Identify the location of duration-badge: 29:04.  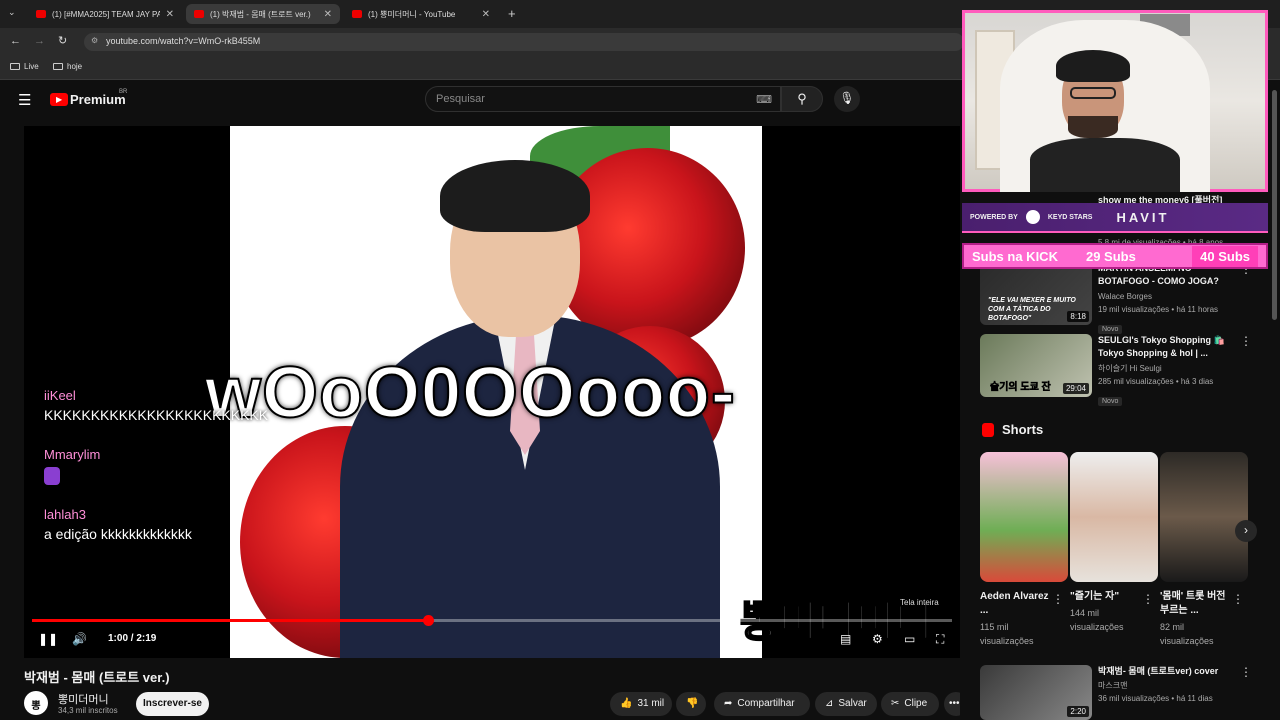
(1075, 388).